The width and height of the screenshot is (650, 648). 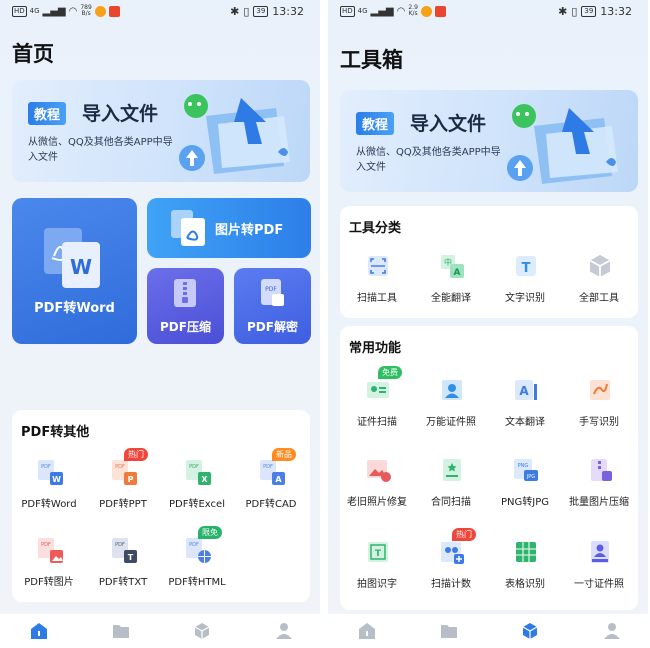 What do you see at coordinates (131, 479) in the screenshot?
I see `svg-text: P` at bounding box center [131, 479].